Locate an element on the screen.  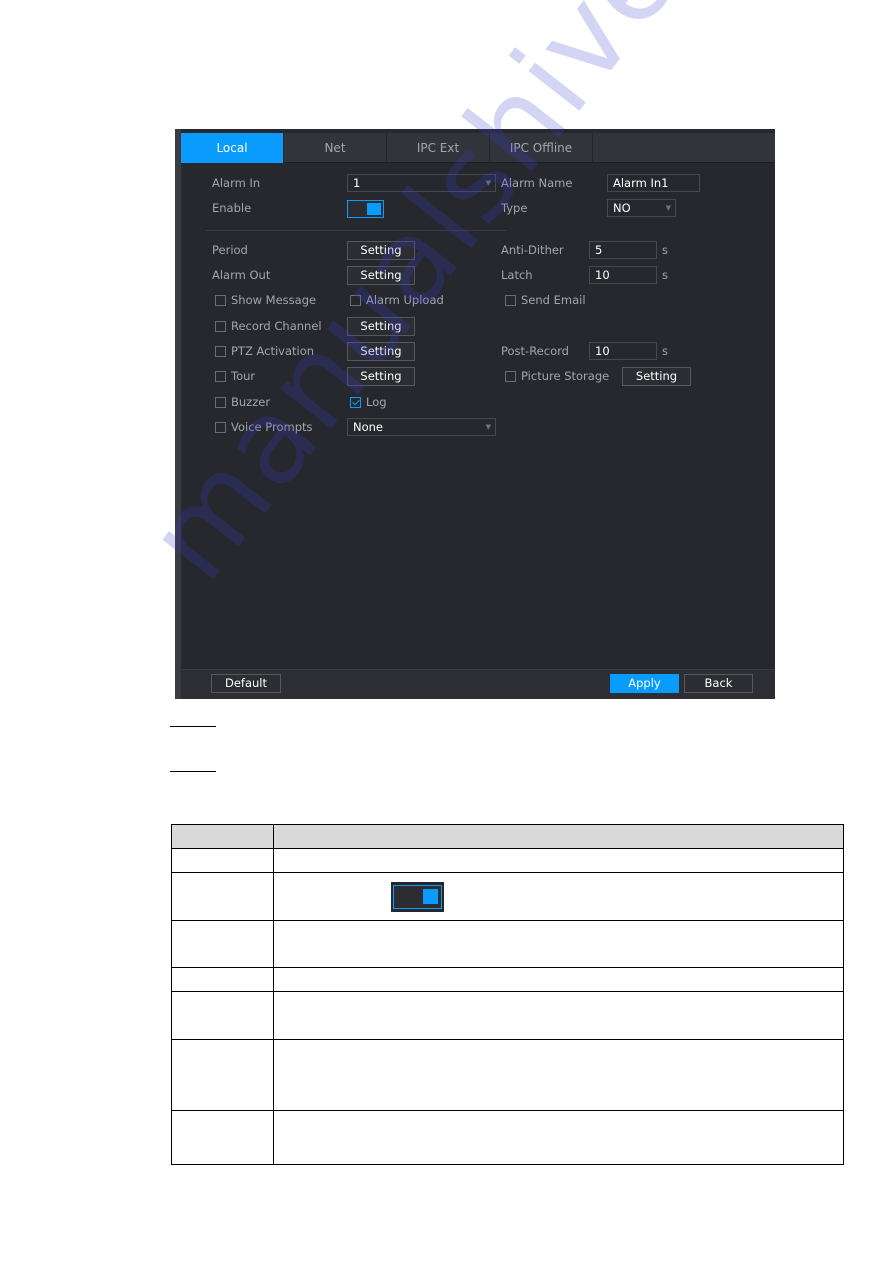
buzzer-checkbox: Buzzer is located at coordinates (242, 402).